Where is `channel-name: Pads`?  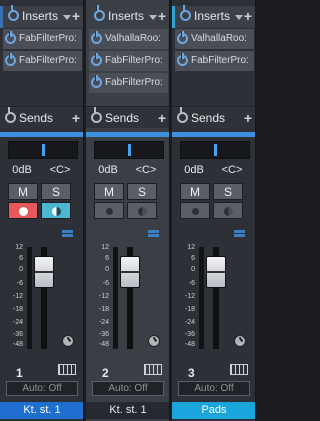
channel-name: Pads is located at coordinates (213, 410).